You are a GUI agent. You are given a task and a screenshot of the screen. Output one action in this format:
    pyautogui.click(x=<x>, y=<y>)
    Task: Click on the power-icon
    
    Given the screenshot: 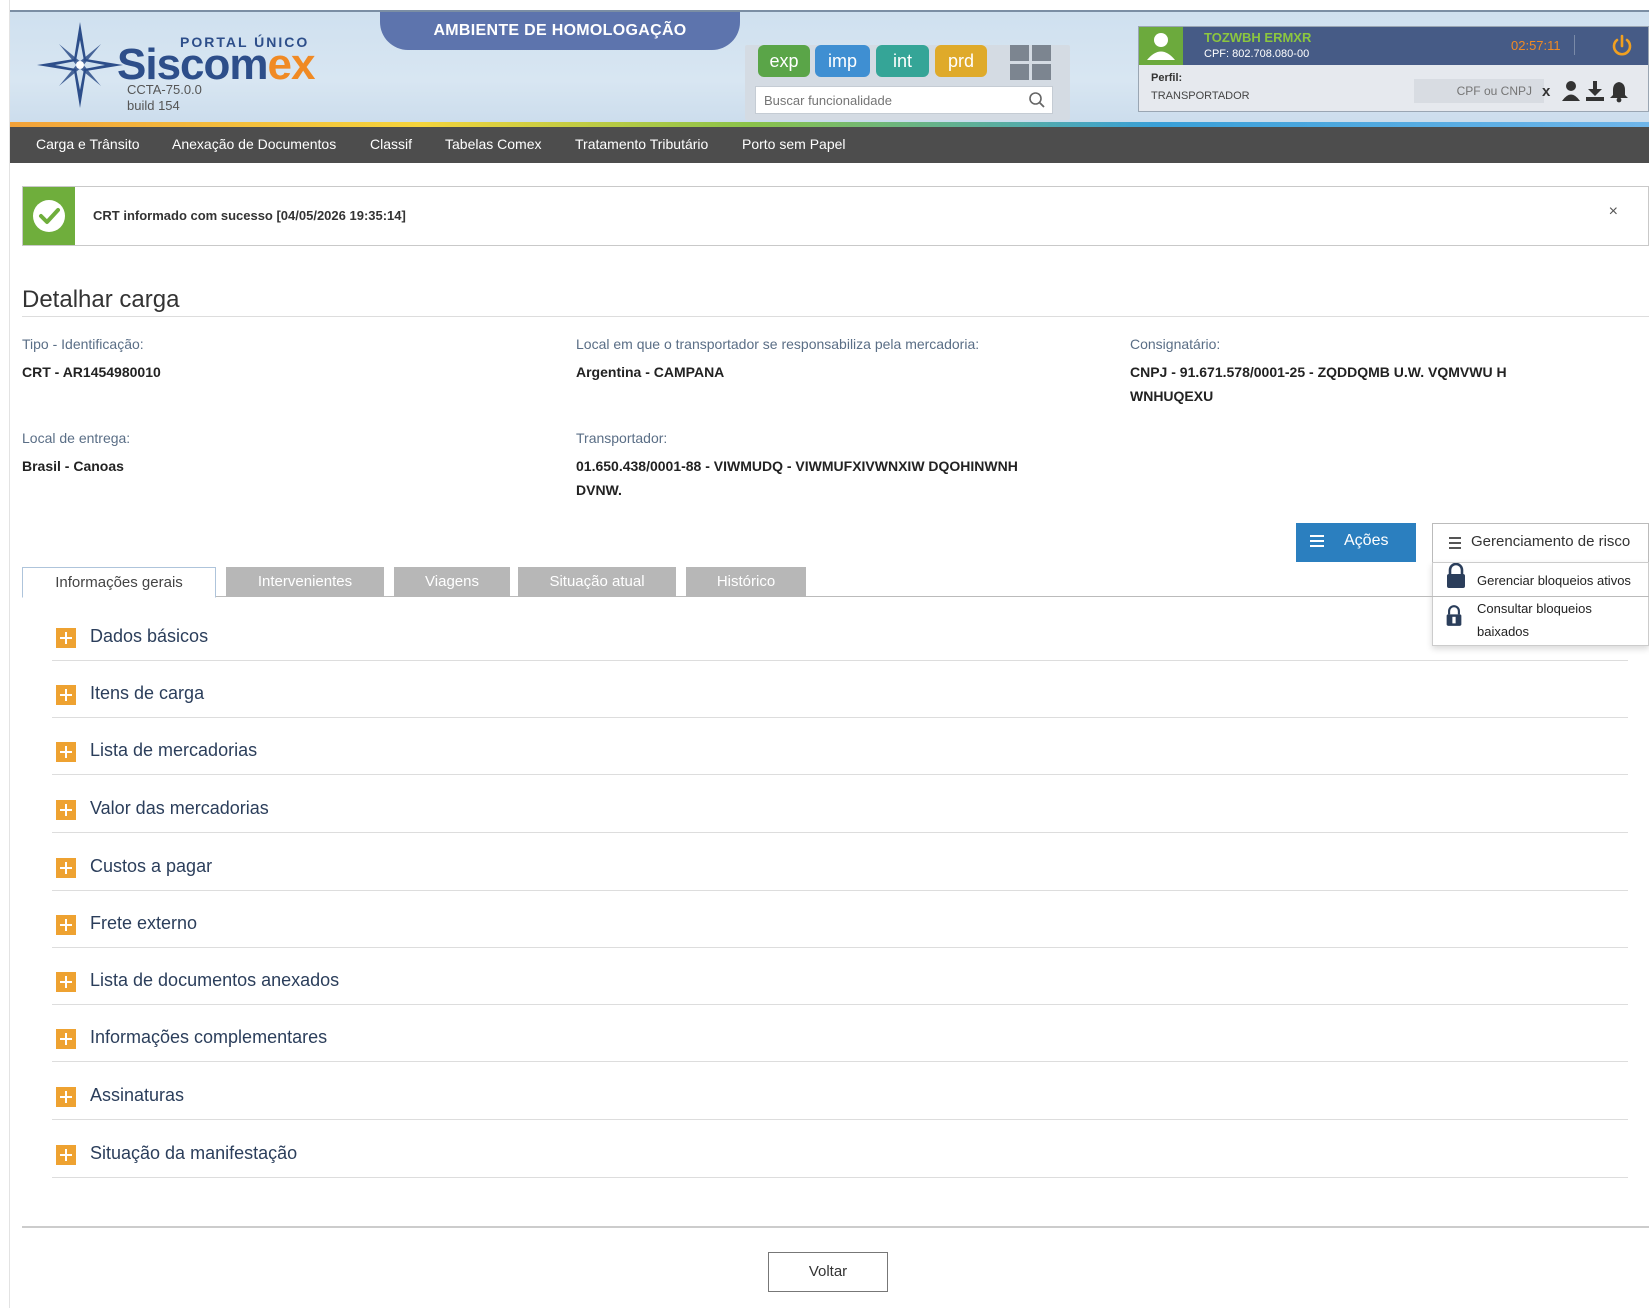 What is the action you would take?
    pyautogui.click(x=1622, y=46)
    